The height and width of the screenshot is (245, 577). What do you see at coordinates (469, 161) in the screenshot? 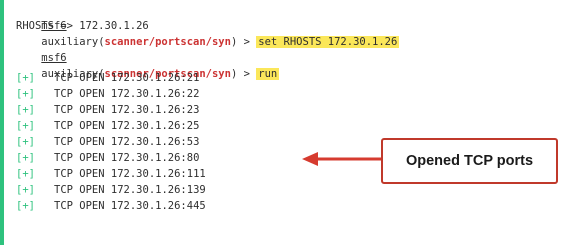
I see `annotation-callout: Opened TCP ports` at bounding box center [469, 161].